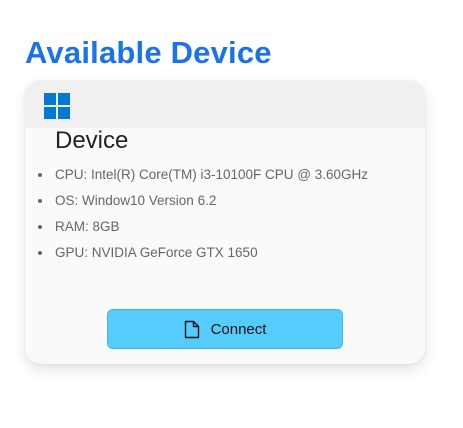 The image size is (463, 428). I want to click on spec-item-os: OS: Window10 Version 6.2, so click(196, 205).